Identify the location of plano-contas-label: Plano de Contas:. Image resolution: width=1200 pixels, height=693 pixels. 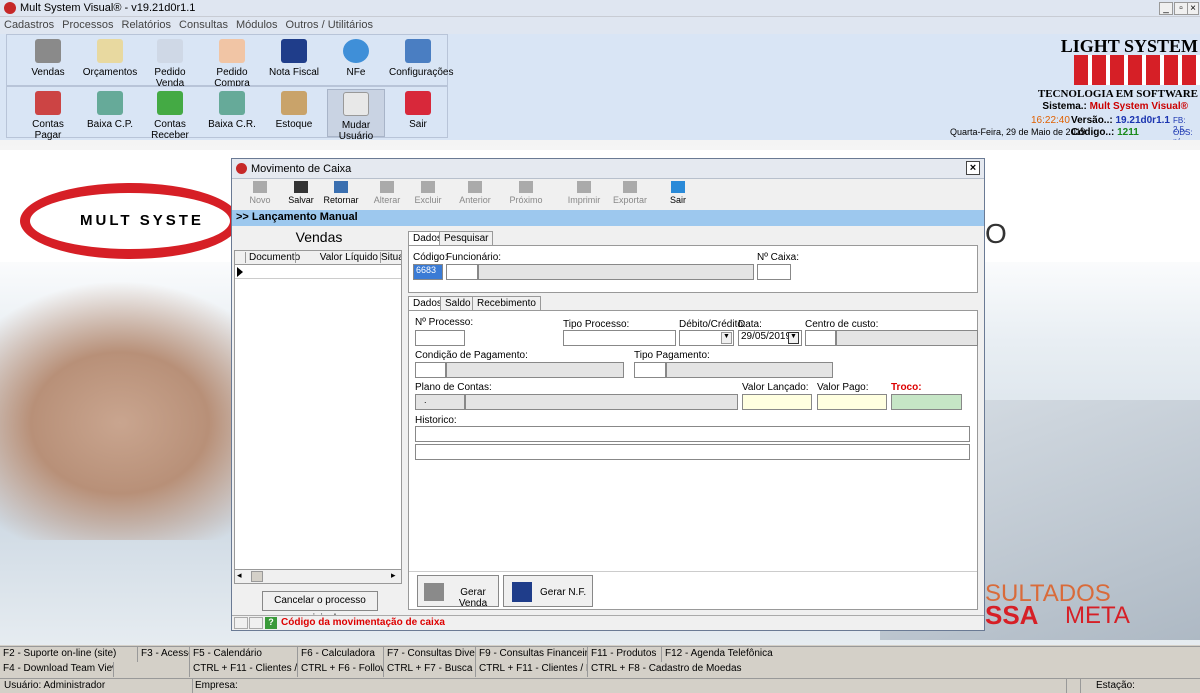
(453, 387).